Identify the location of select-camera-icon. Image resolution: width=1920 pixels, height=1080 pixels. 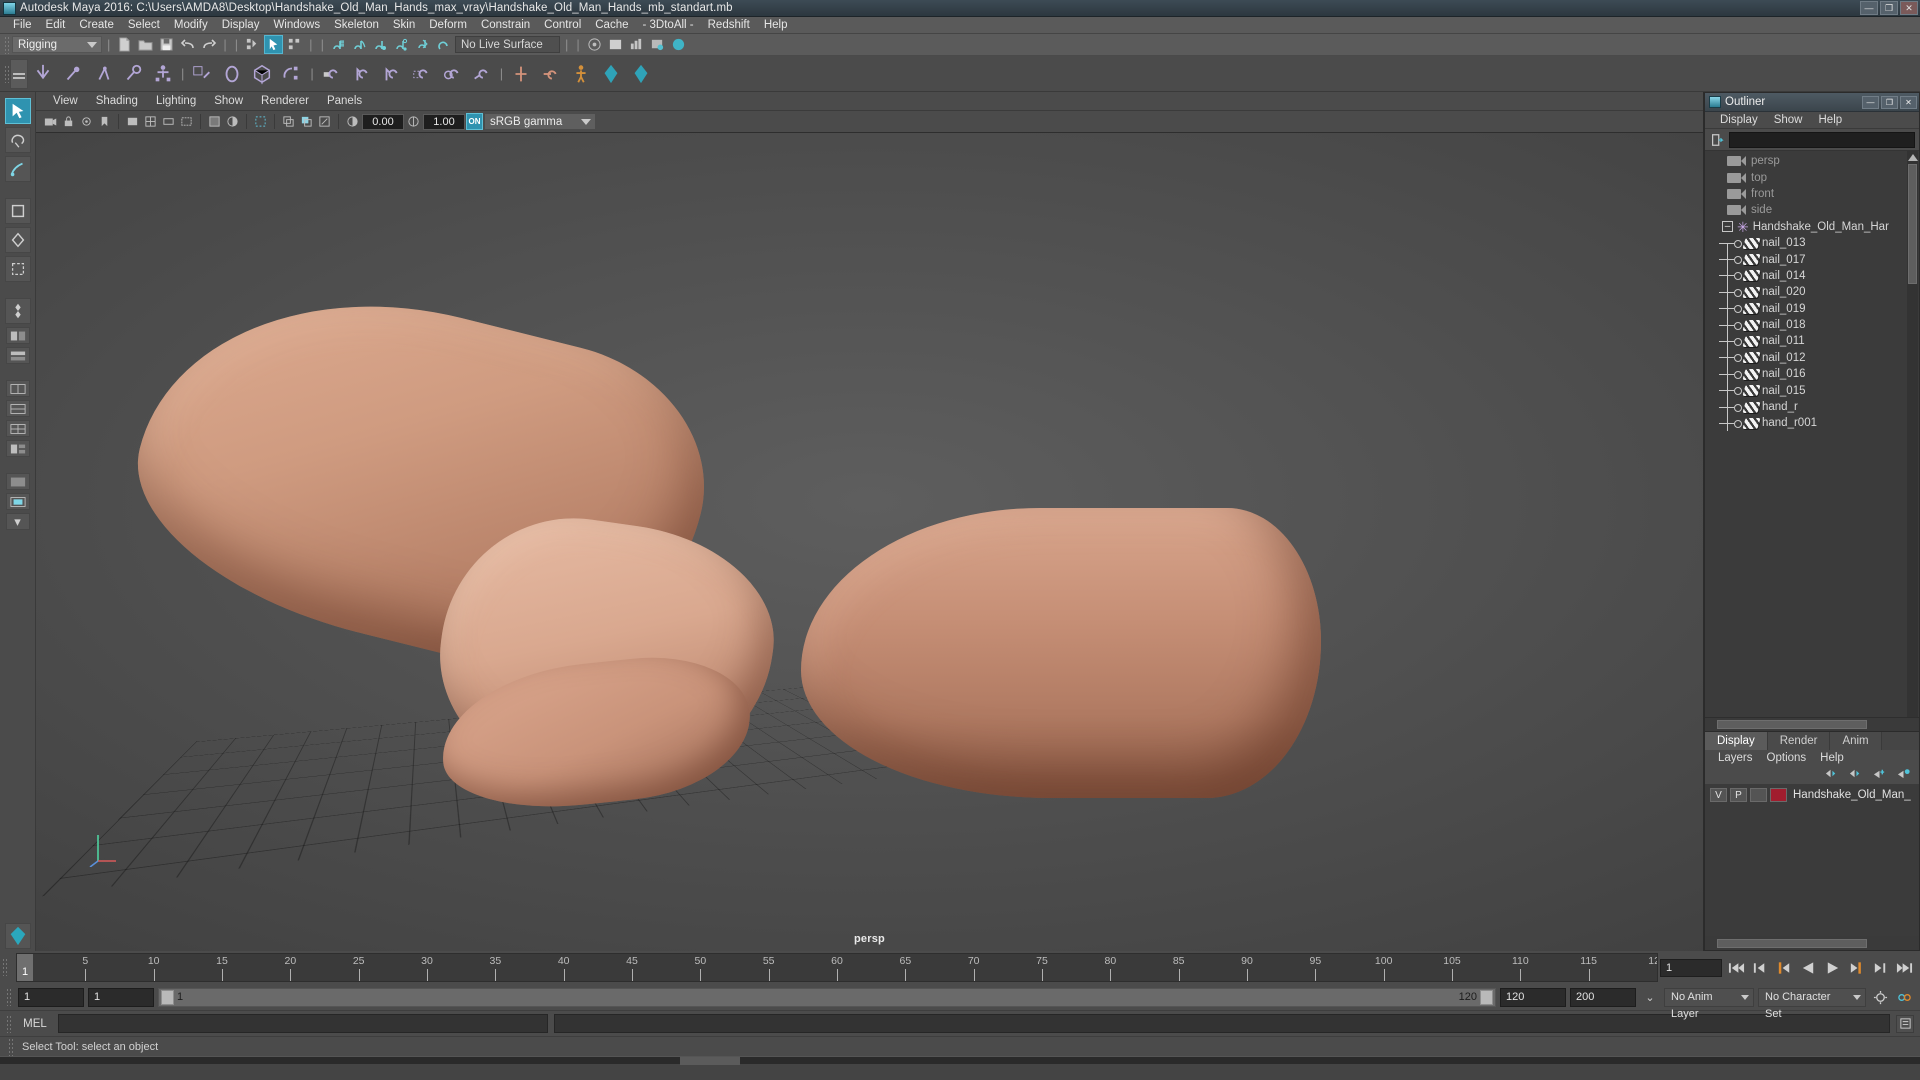
(50, 121).